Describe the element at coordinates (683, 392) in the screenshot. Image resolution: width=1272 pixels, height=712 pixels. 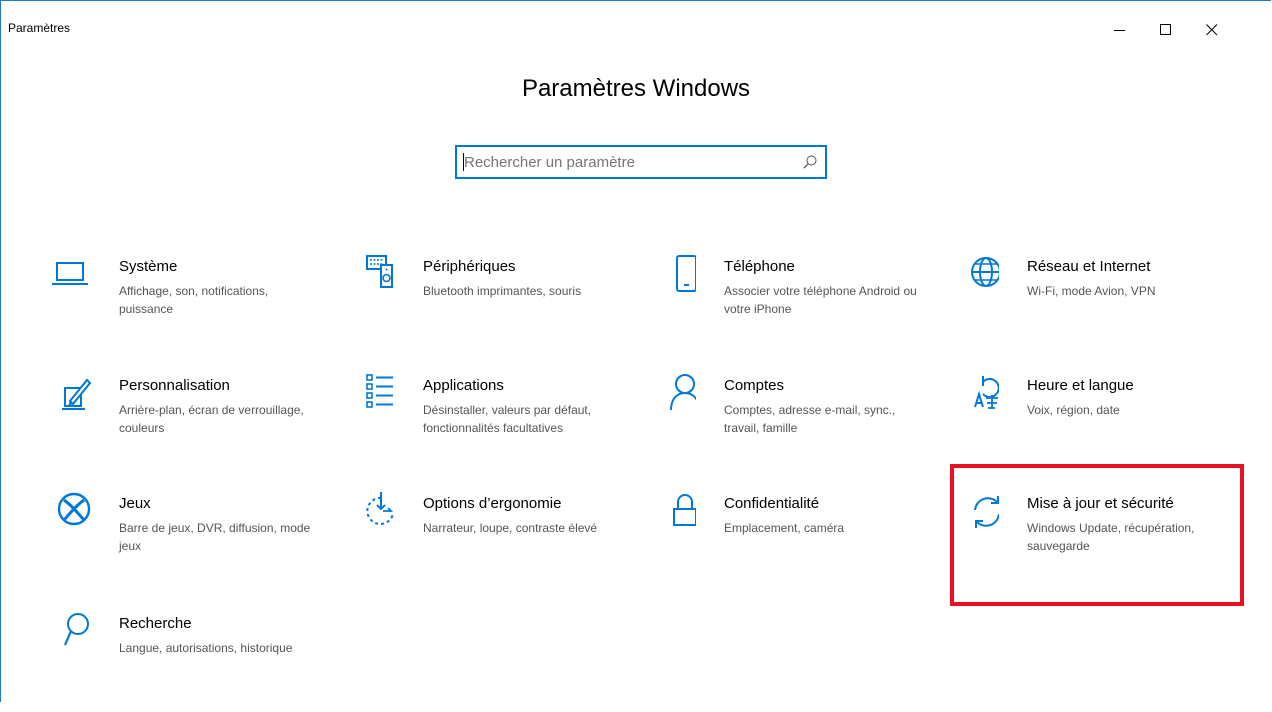
I see `person-icon` at that location.